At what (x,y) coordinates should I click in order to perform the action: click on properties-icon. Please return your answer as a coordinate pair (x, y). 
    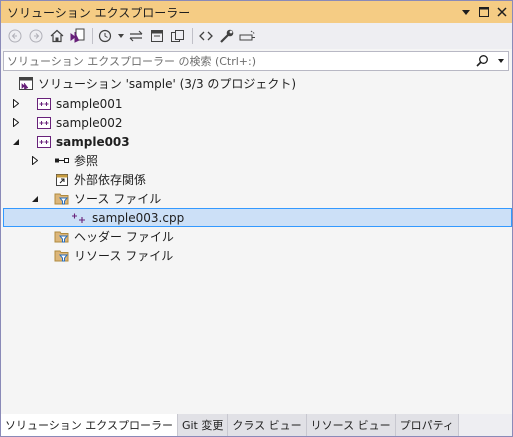
    Looking at the image, I should click on (227, 36).